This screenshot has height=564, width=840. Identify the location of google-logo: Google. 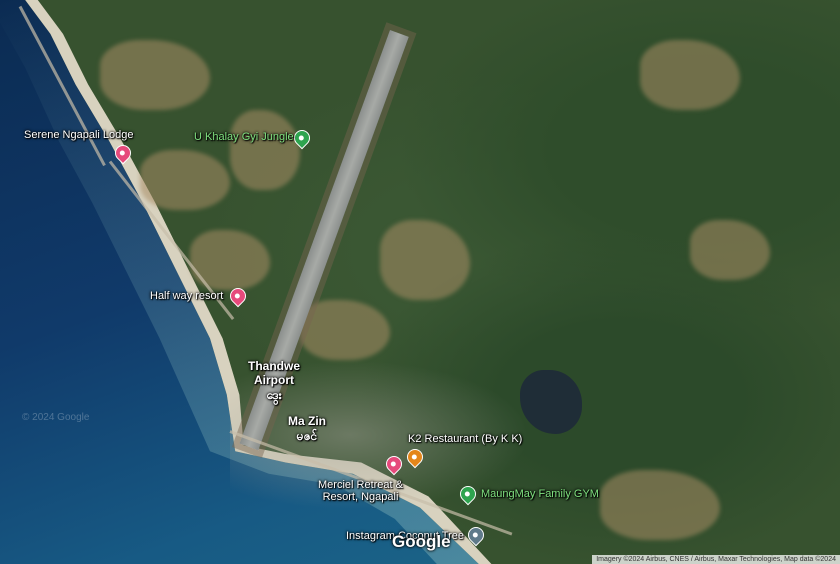
(421, 541).